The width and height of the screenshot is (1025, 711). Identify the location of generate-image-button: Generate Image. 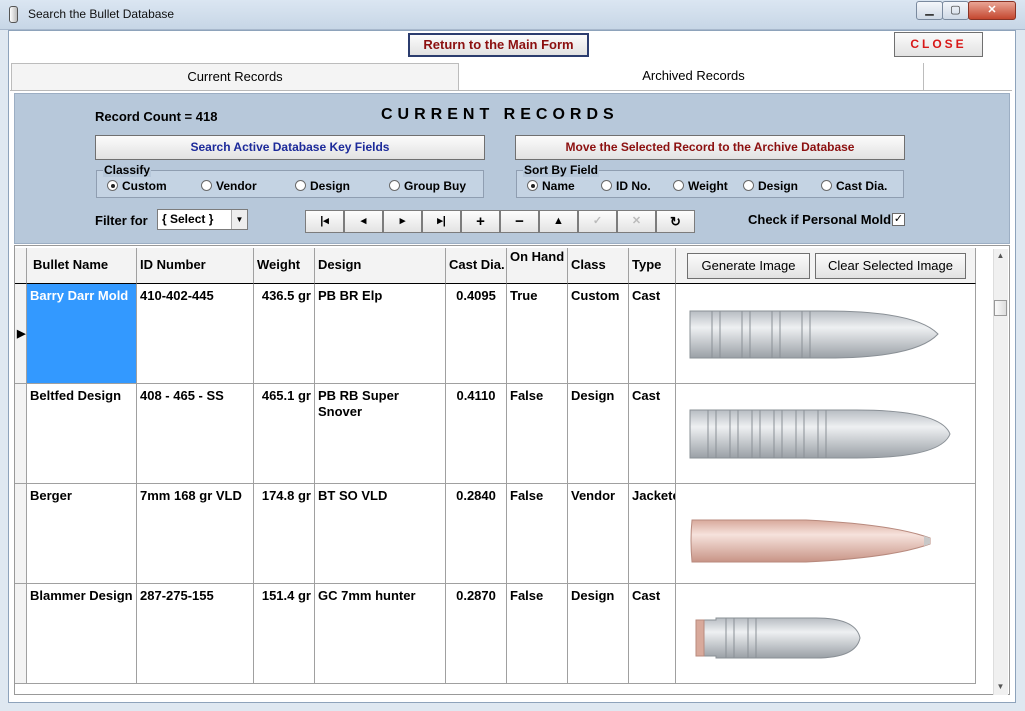
(748, 266).